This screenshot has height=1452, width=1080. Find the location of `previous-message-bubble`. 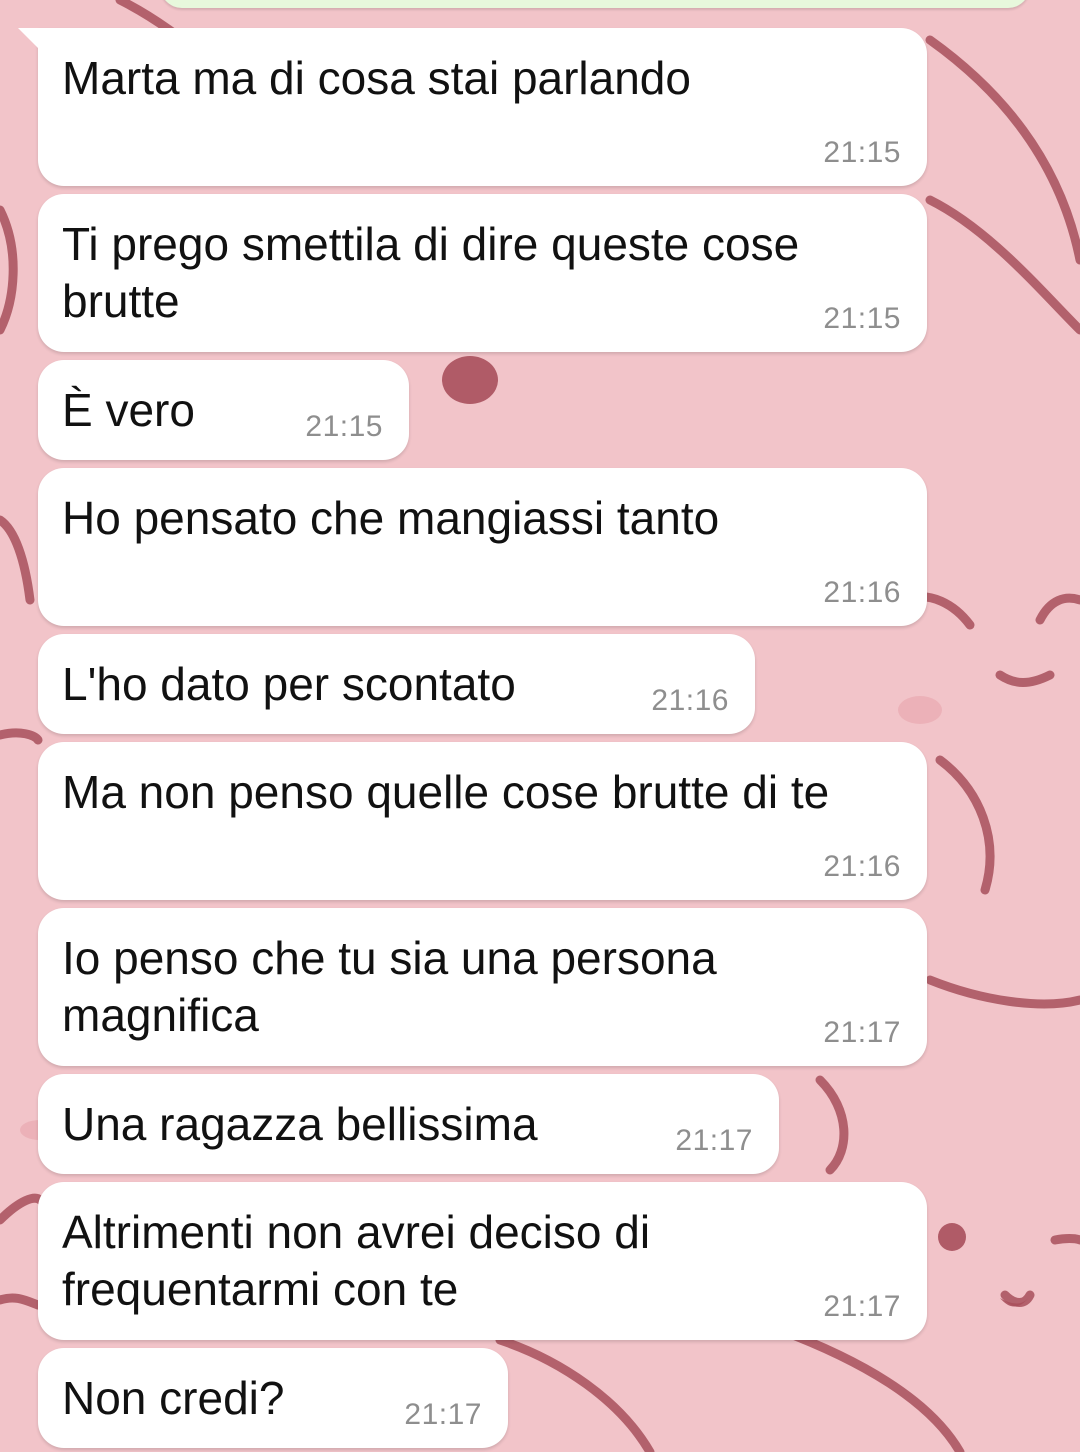

previous-message-bubble is located at coordinates (595, 4).